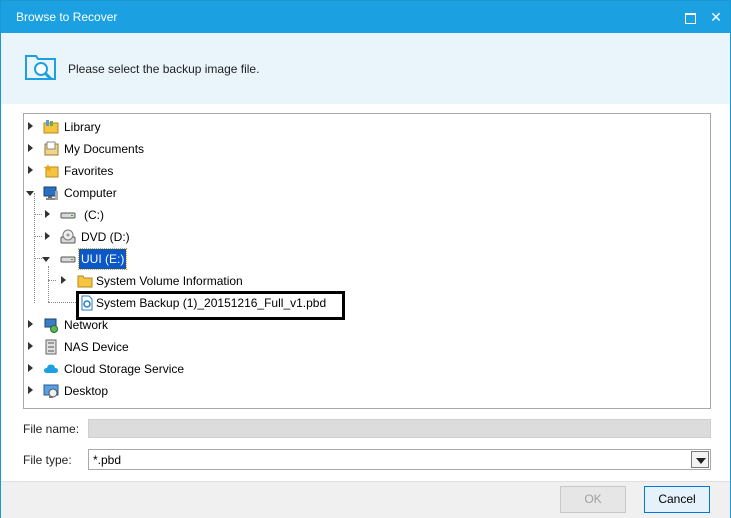 This screenshot has height=518, width=731. What do you see at coordinates (365, 17) in the screenshot?
I see `title-bar: Browse to Recover ✕` at bounding box center [365, 17].